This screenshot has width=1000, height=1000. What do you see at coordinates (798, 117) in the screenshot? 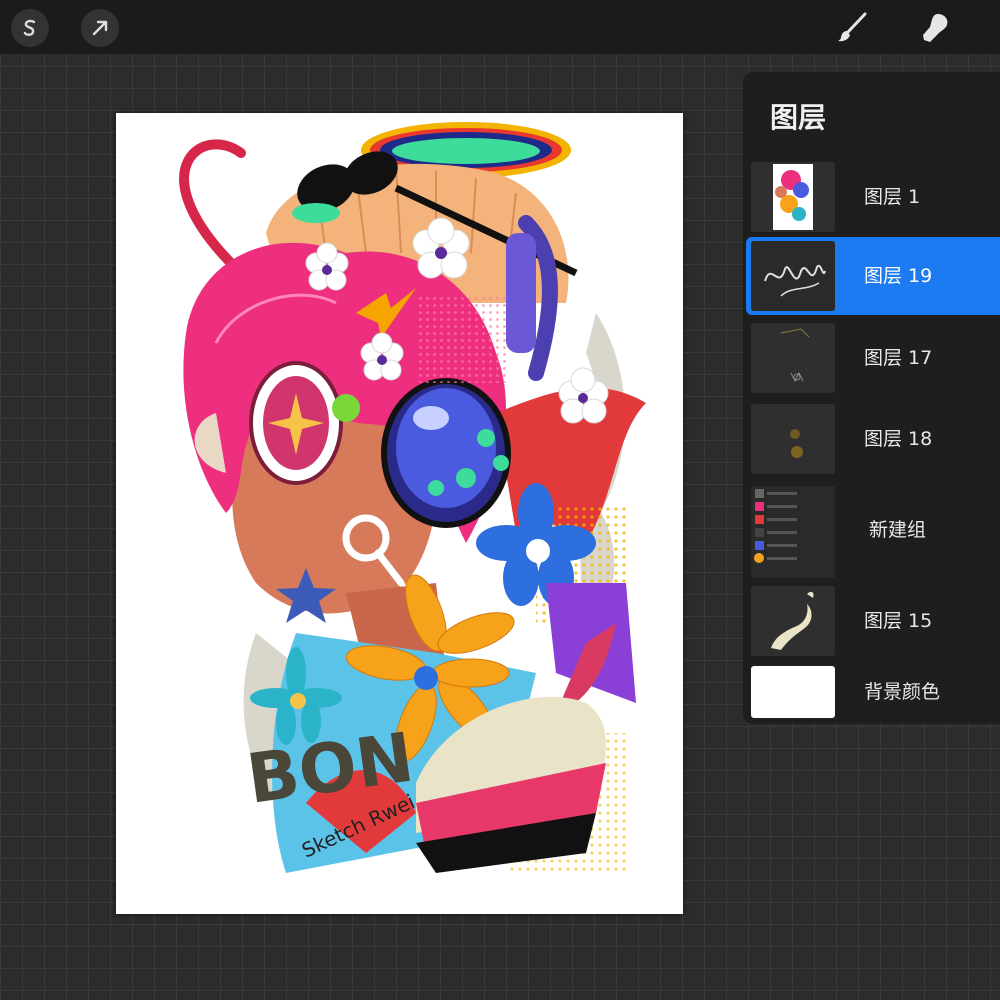
I see `layers-panel-title: 图层` at bounding box center [798, 117].